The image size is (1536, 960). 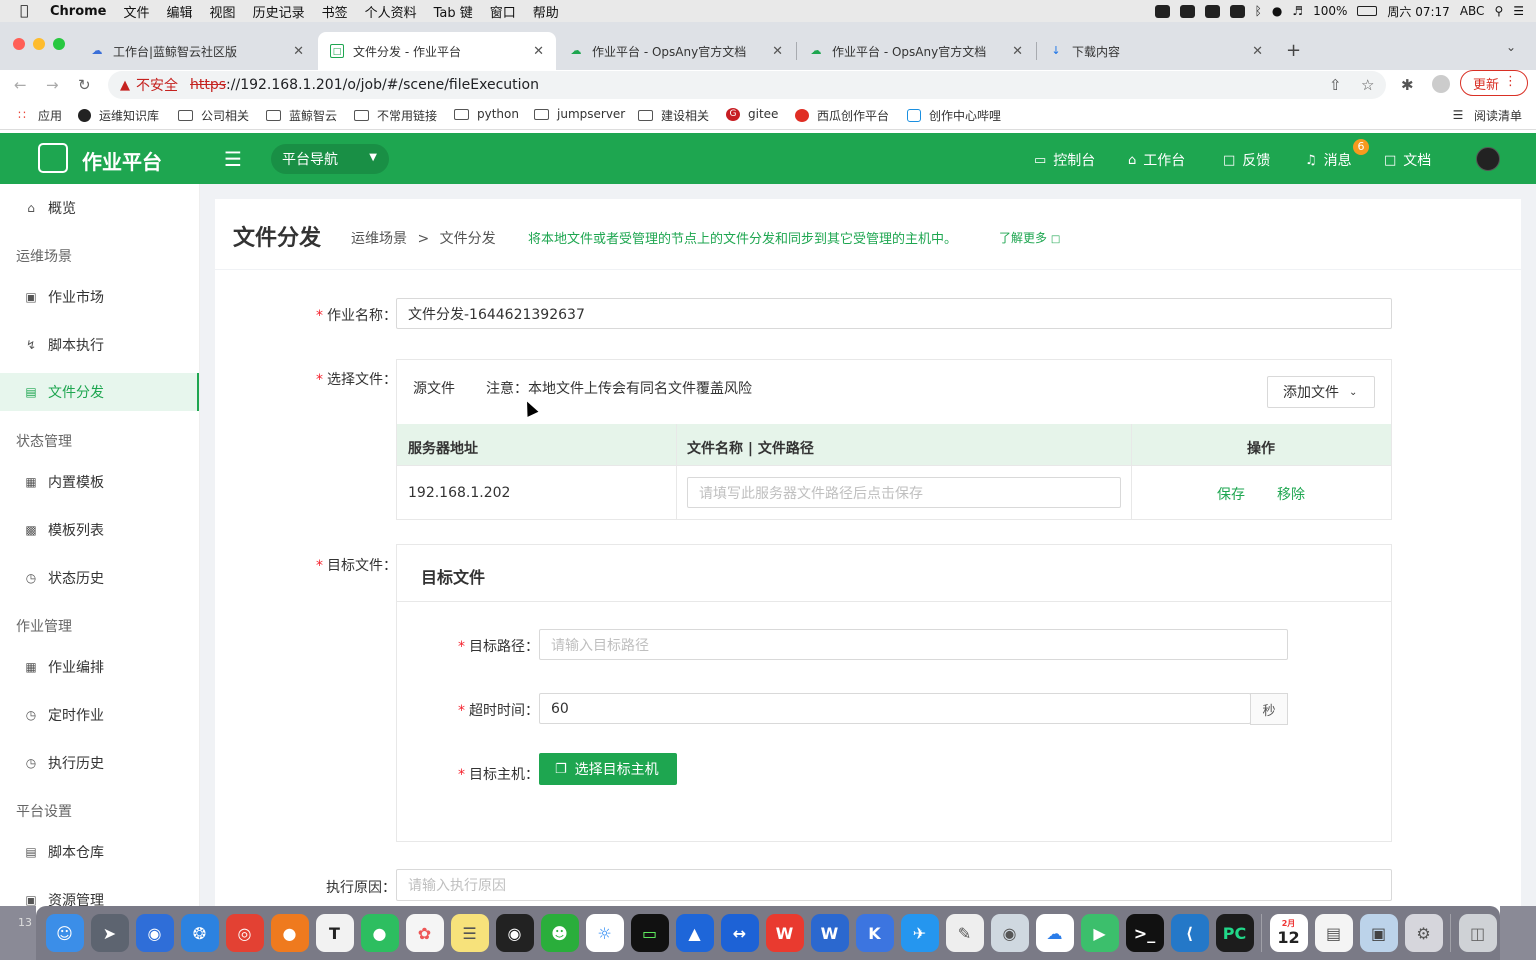 I want to click on photos-icon: ✿, so click(x=424, y=933).